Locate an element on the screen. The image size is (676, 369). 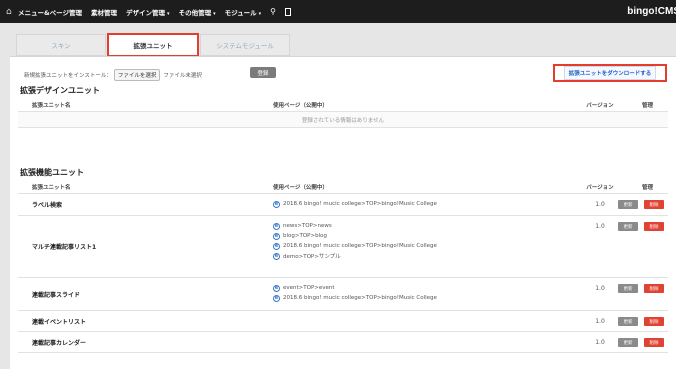
install-row: 新規拡張ユニットをインストール： ファイルを選択 ファイル未選択 is located at coordinates (113, 75).